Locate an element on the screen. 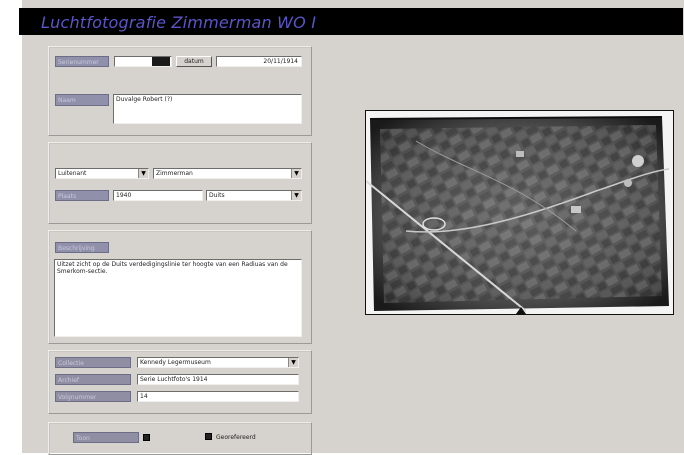 This screenshot has height=455, width=684. rank-value: Luitenant is located at coordinates (72, 173).